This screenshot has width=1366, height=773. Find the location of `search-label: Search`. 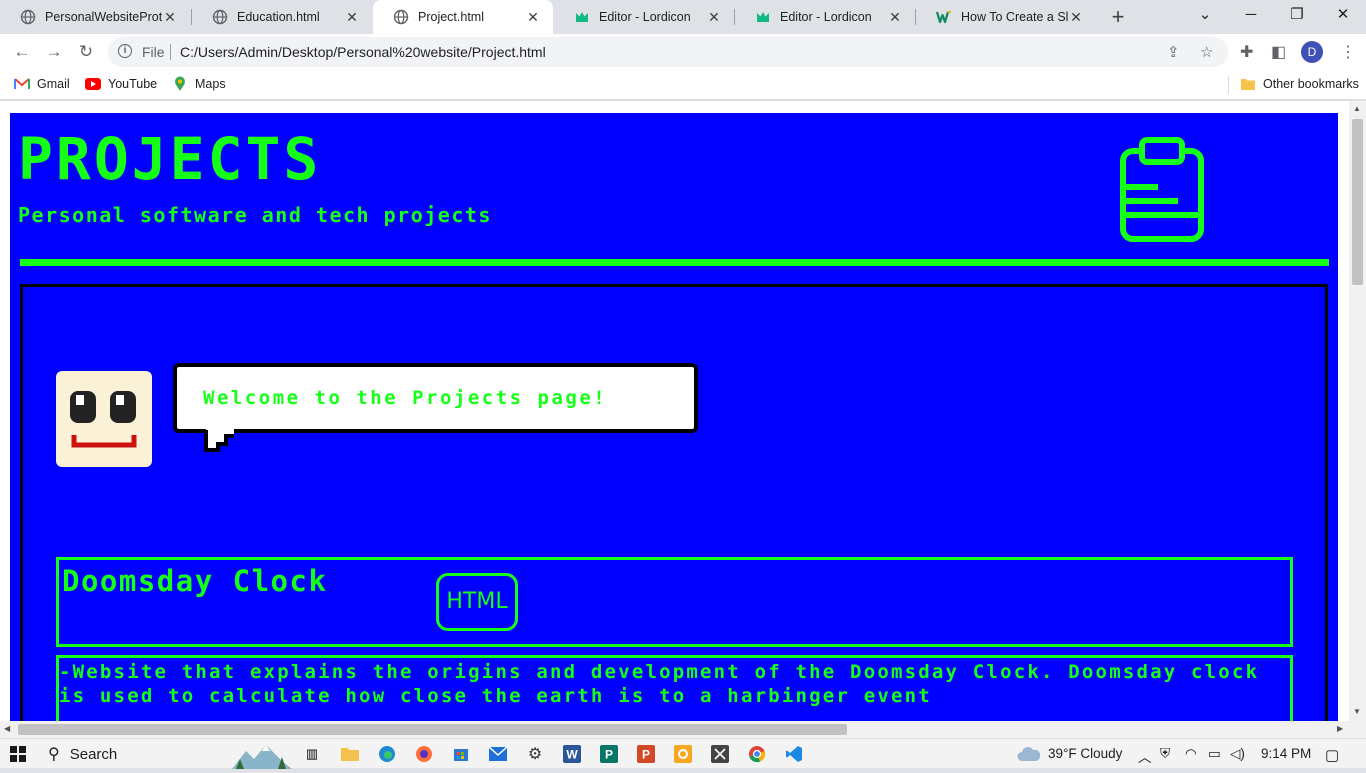

search-label: Search is located at coordinates (93, 754).